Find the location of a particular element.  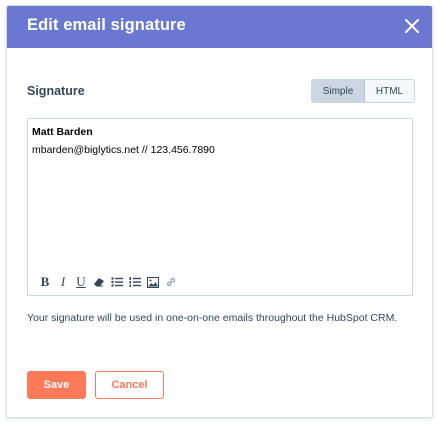

numbered-list-button is located at coordinates (135, 282).